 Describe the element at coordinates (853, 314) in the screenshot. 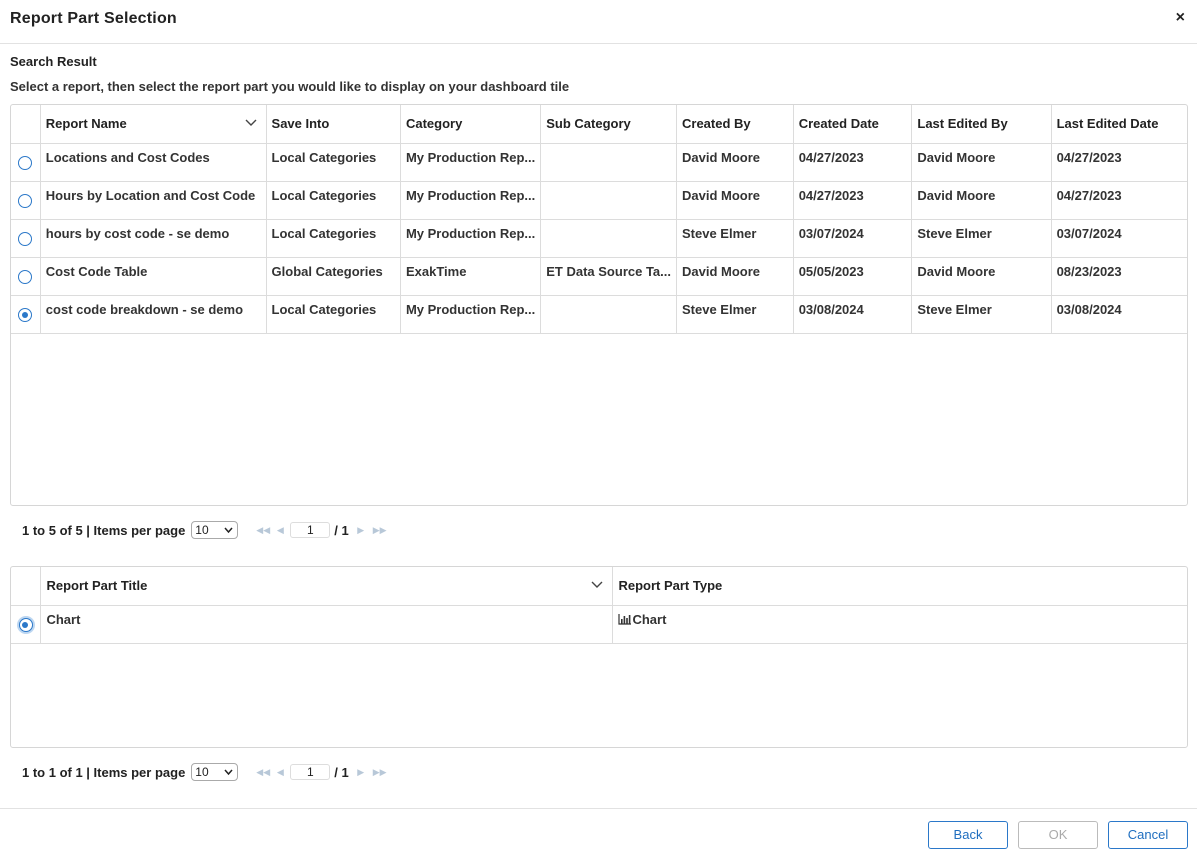

I see `cell-created-date: 03/08/2024` at that location.